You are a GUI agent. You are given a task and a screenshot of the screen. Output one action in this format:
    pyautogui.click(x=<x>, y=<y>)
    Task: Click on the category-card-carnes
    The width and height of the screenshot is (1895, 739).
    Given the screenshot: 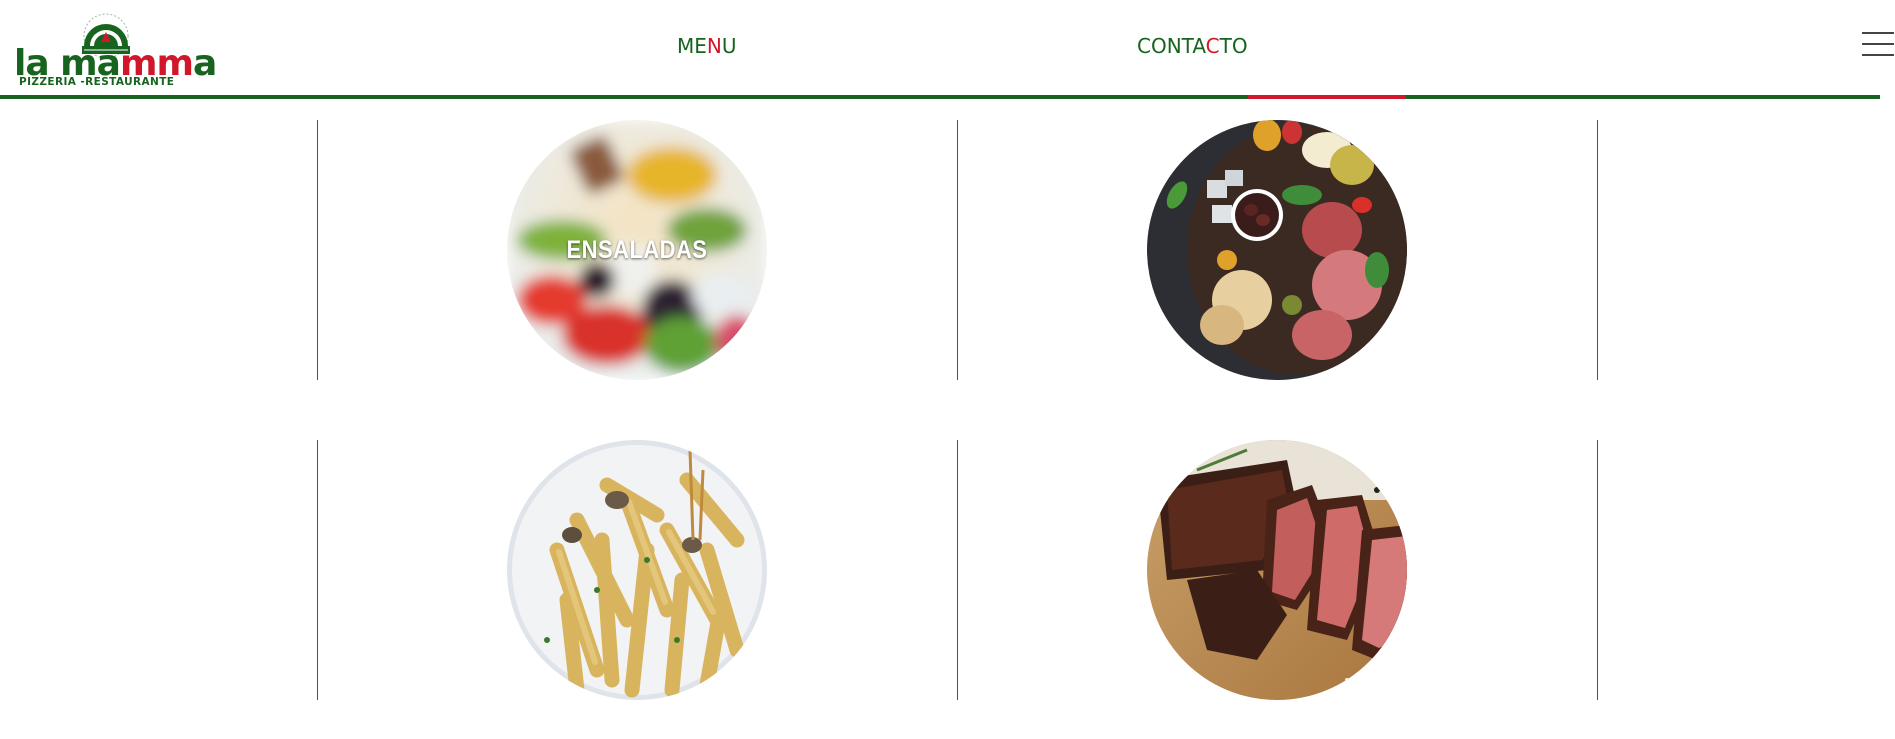 What is the action you would take?
    pyautogui.click(x=1277, y=570)
    